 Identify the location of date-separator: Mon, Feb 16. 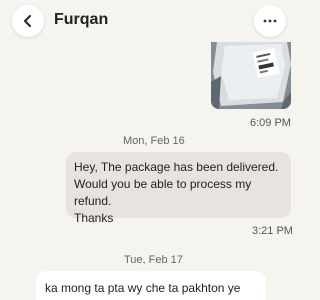
(154, 141).